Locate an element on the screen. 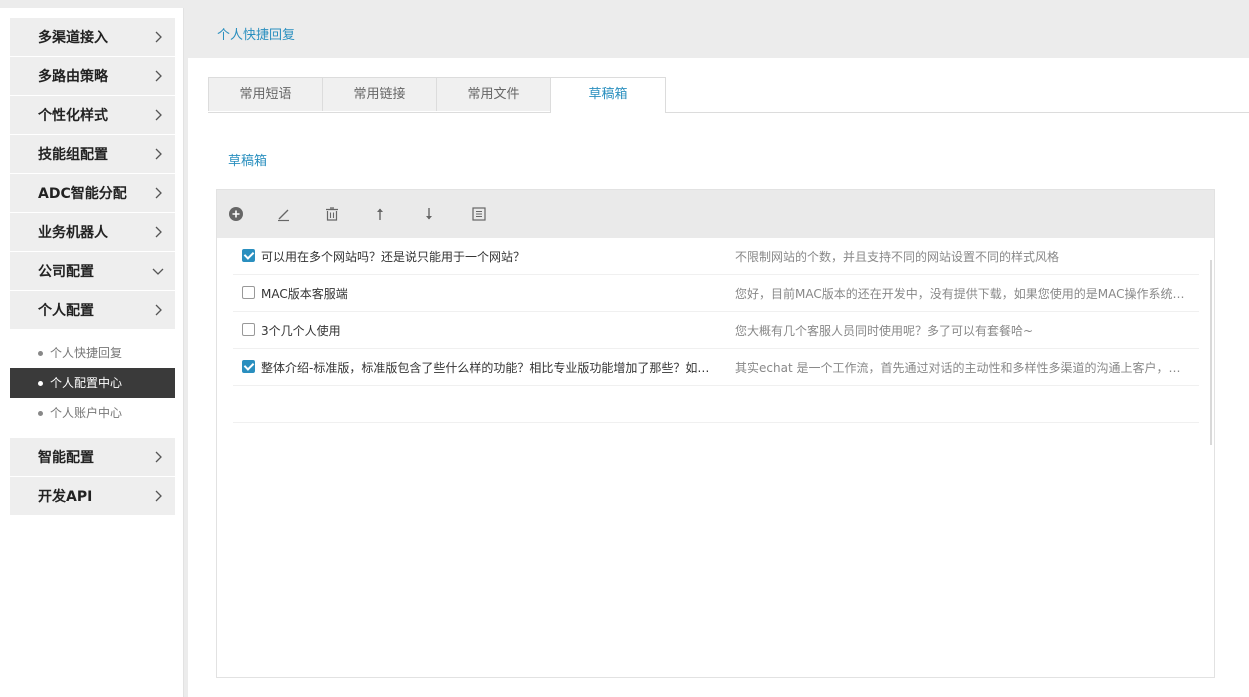  tab-phrases: 常用短语 is located at coordinates (265, 94).